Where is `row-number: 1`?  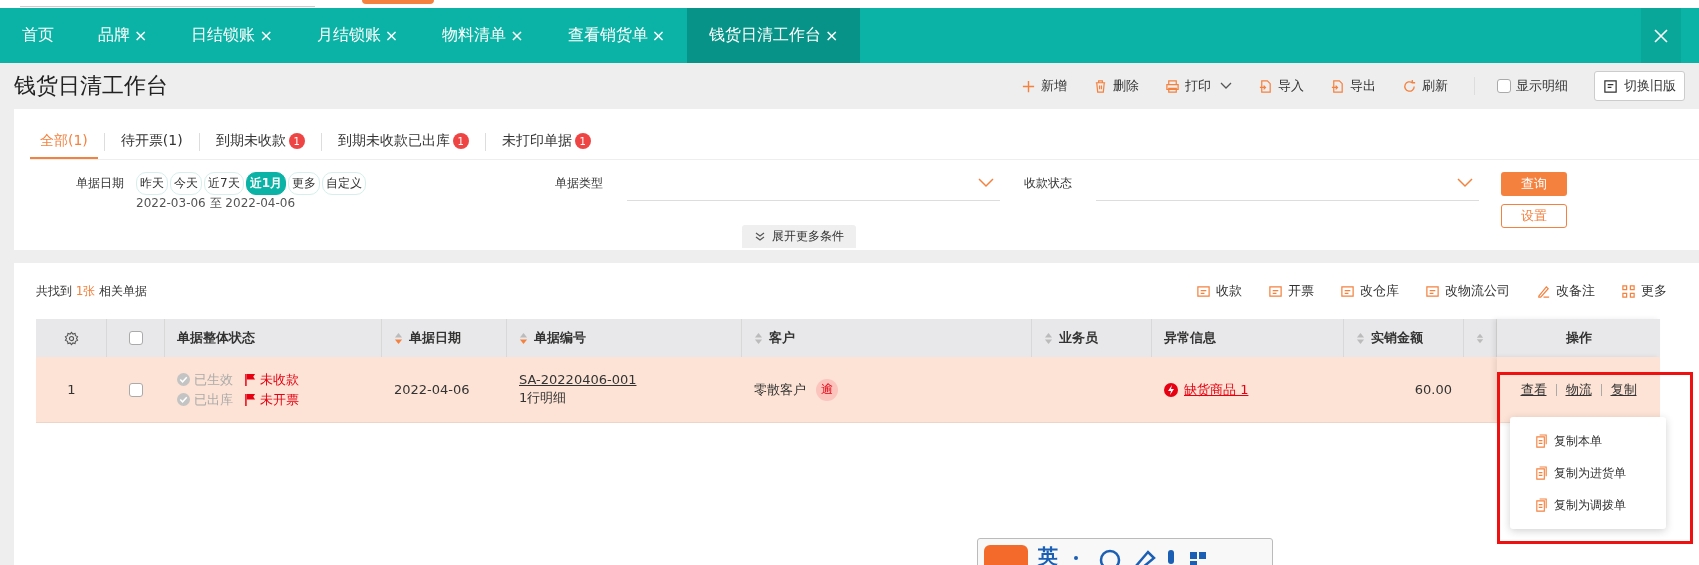 row-number: 1 is located at coordinates (71, 390).